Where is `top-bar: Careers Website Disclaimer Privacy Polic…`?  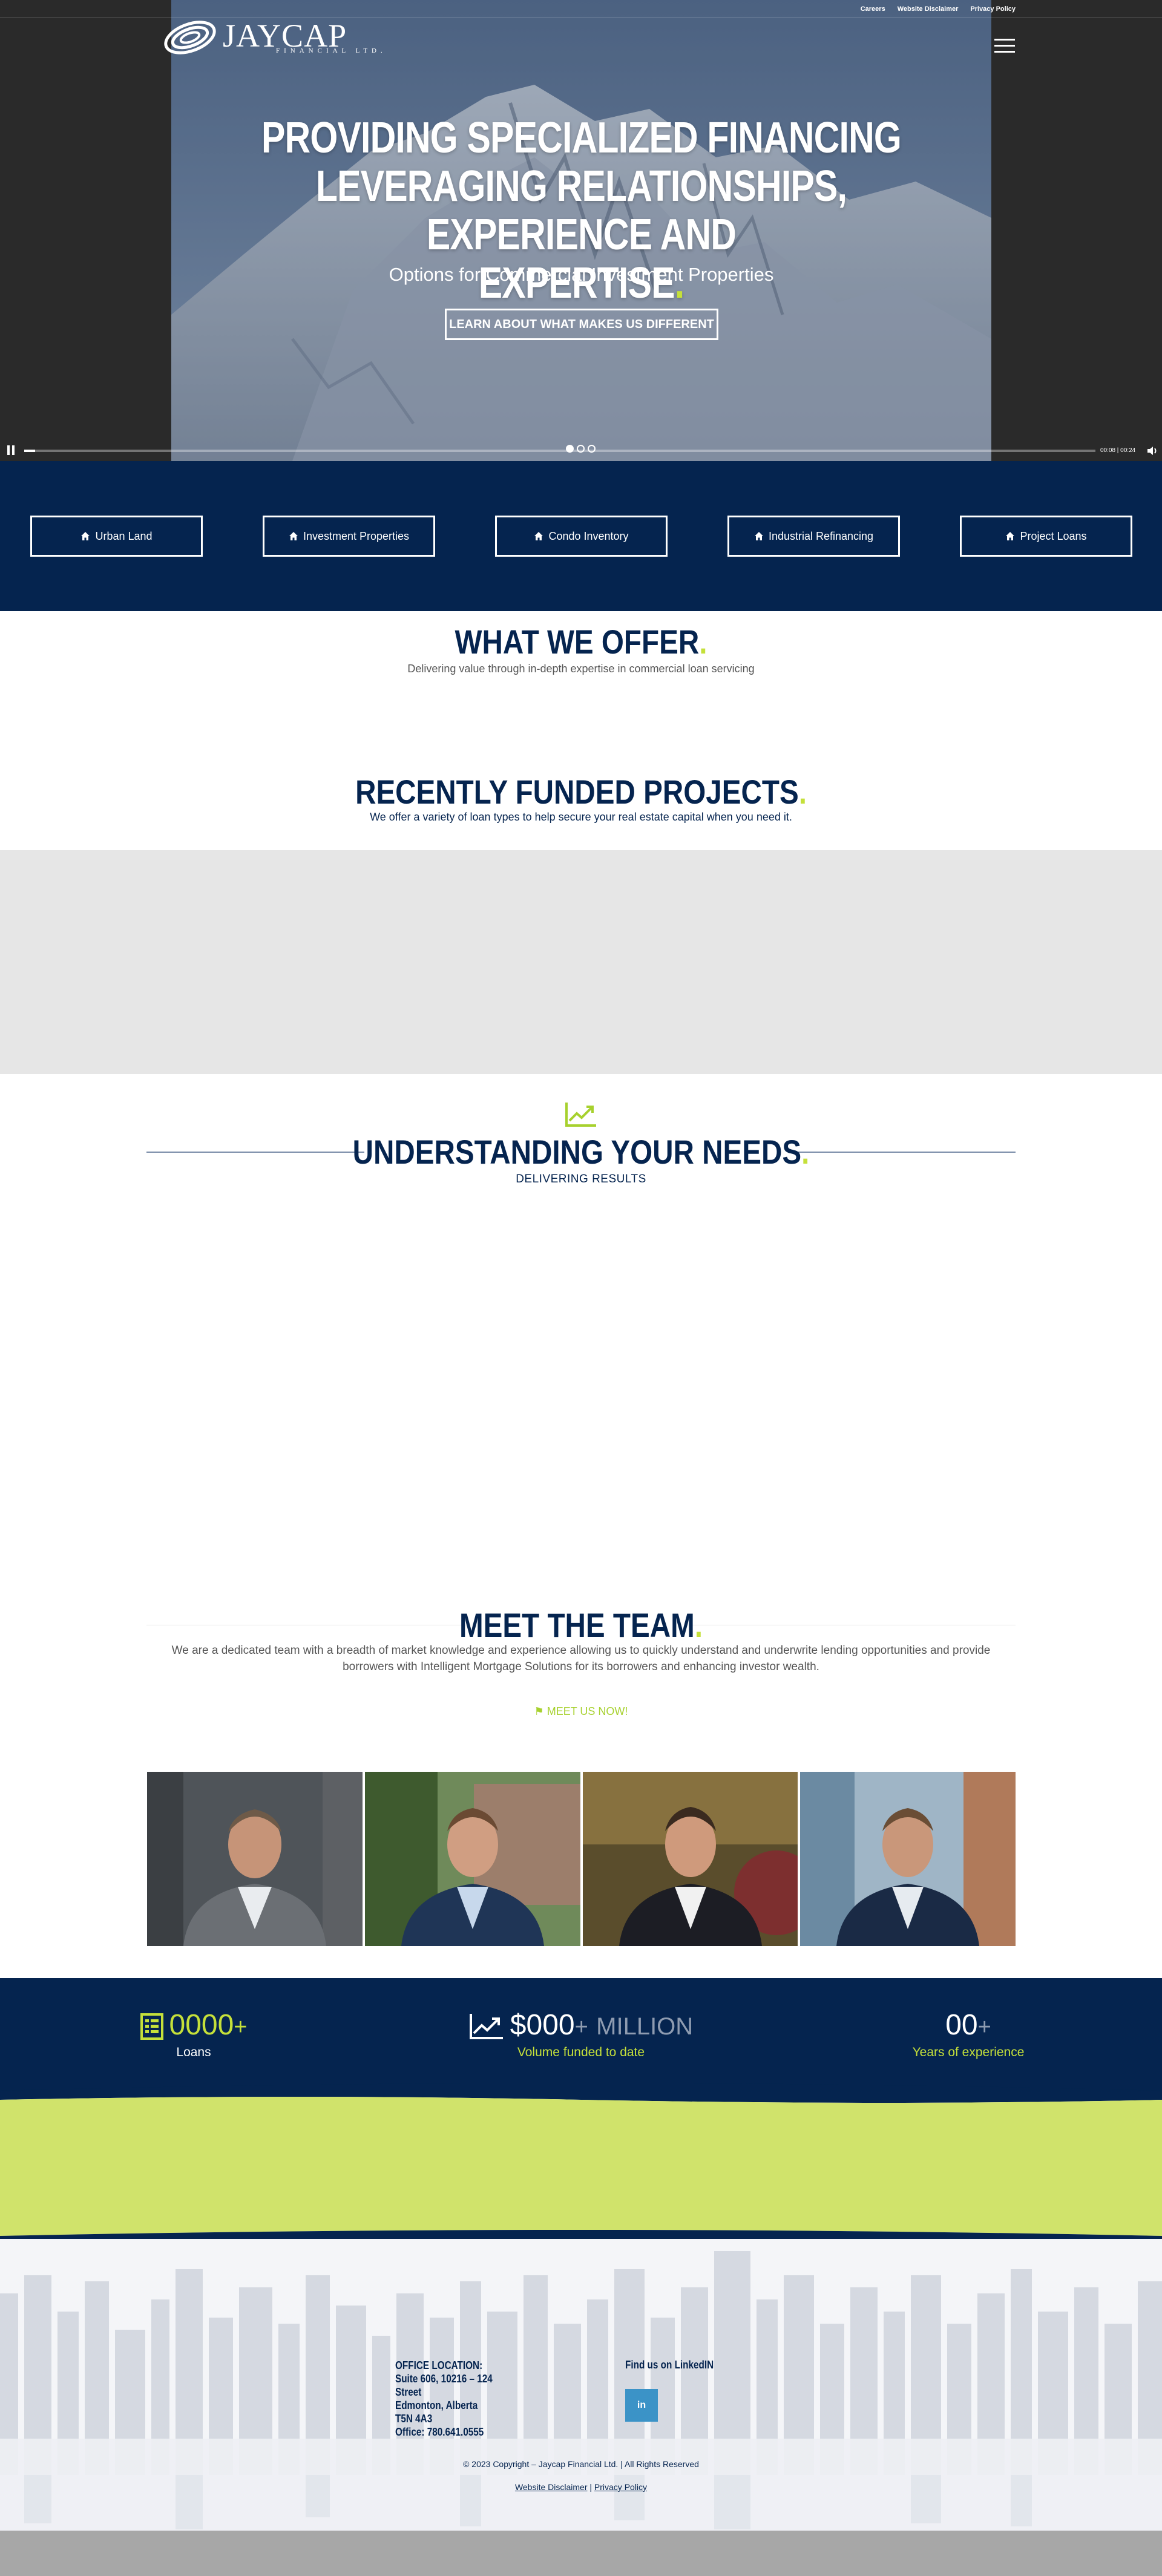
top-bar: Careers Website Disclaimer Privacy Polic… is located at coordinates (581, 9).